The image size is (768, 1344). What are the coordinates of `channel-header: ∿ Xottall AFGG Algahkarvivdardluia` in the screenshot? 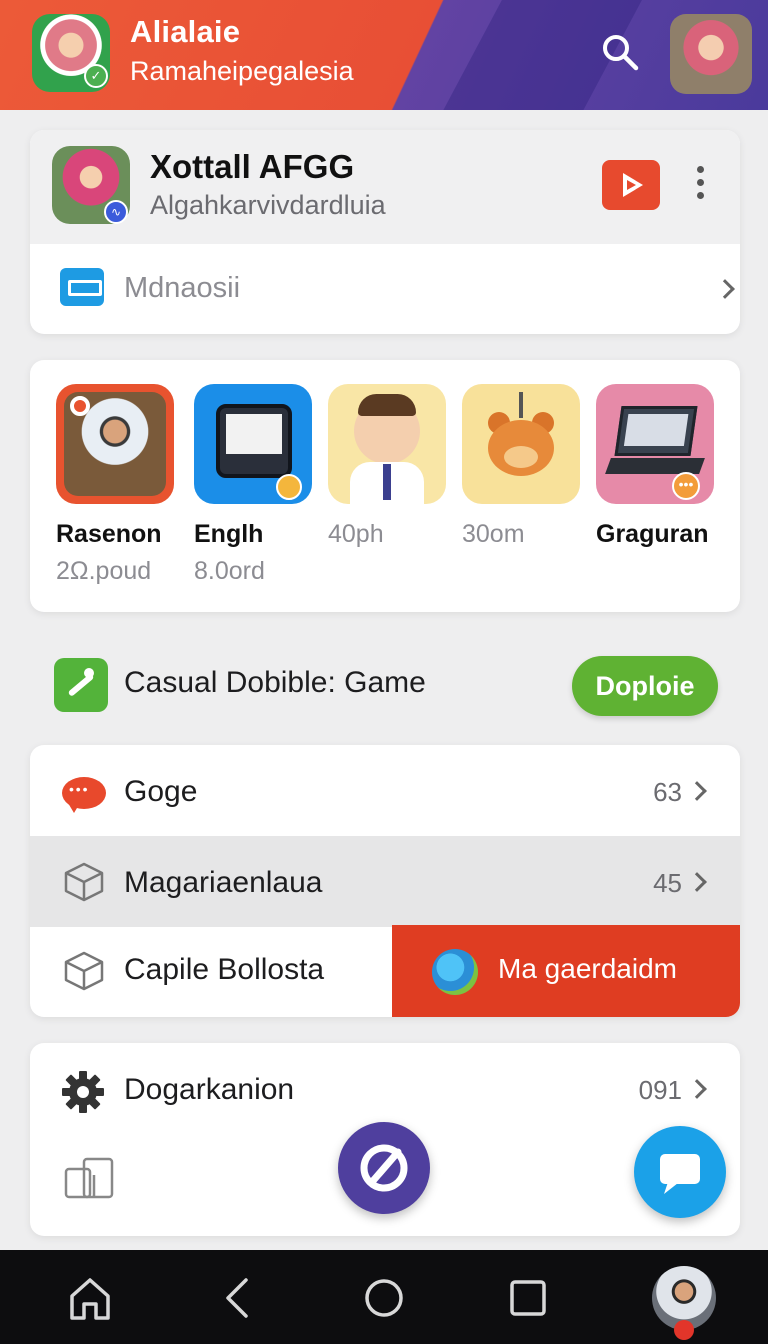 It's located at (385, 187).